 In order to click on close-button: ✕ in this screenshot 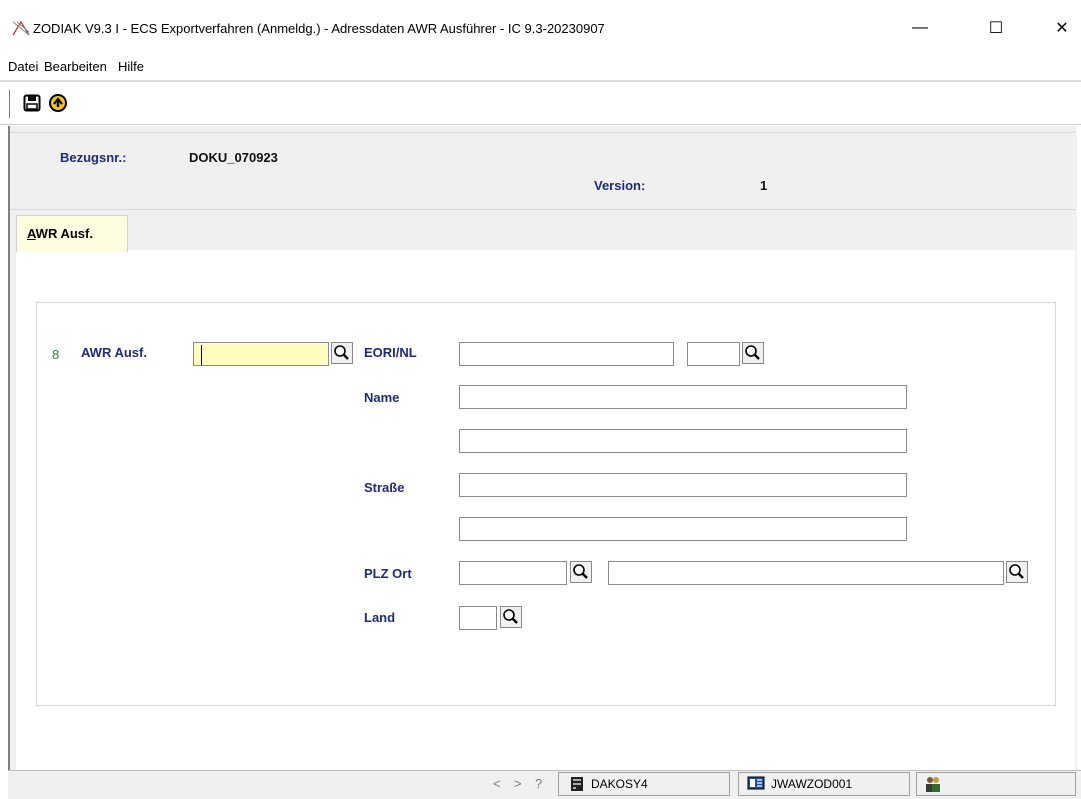, I will do `click(1060, 28)`.